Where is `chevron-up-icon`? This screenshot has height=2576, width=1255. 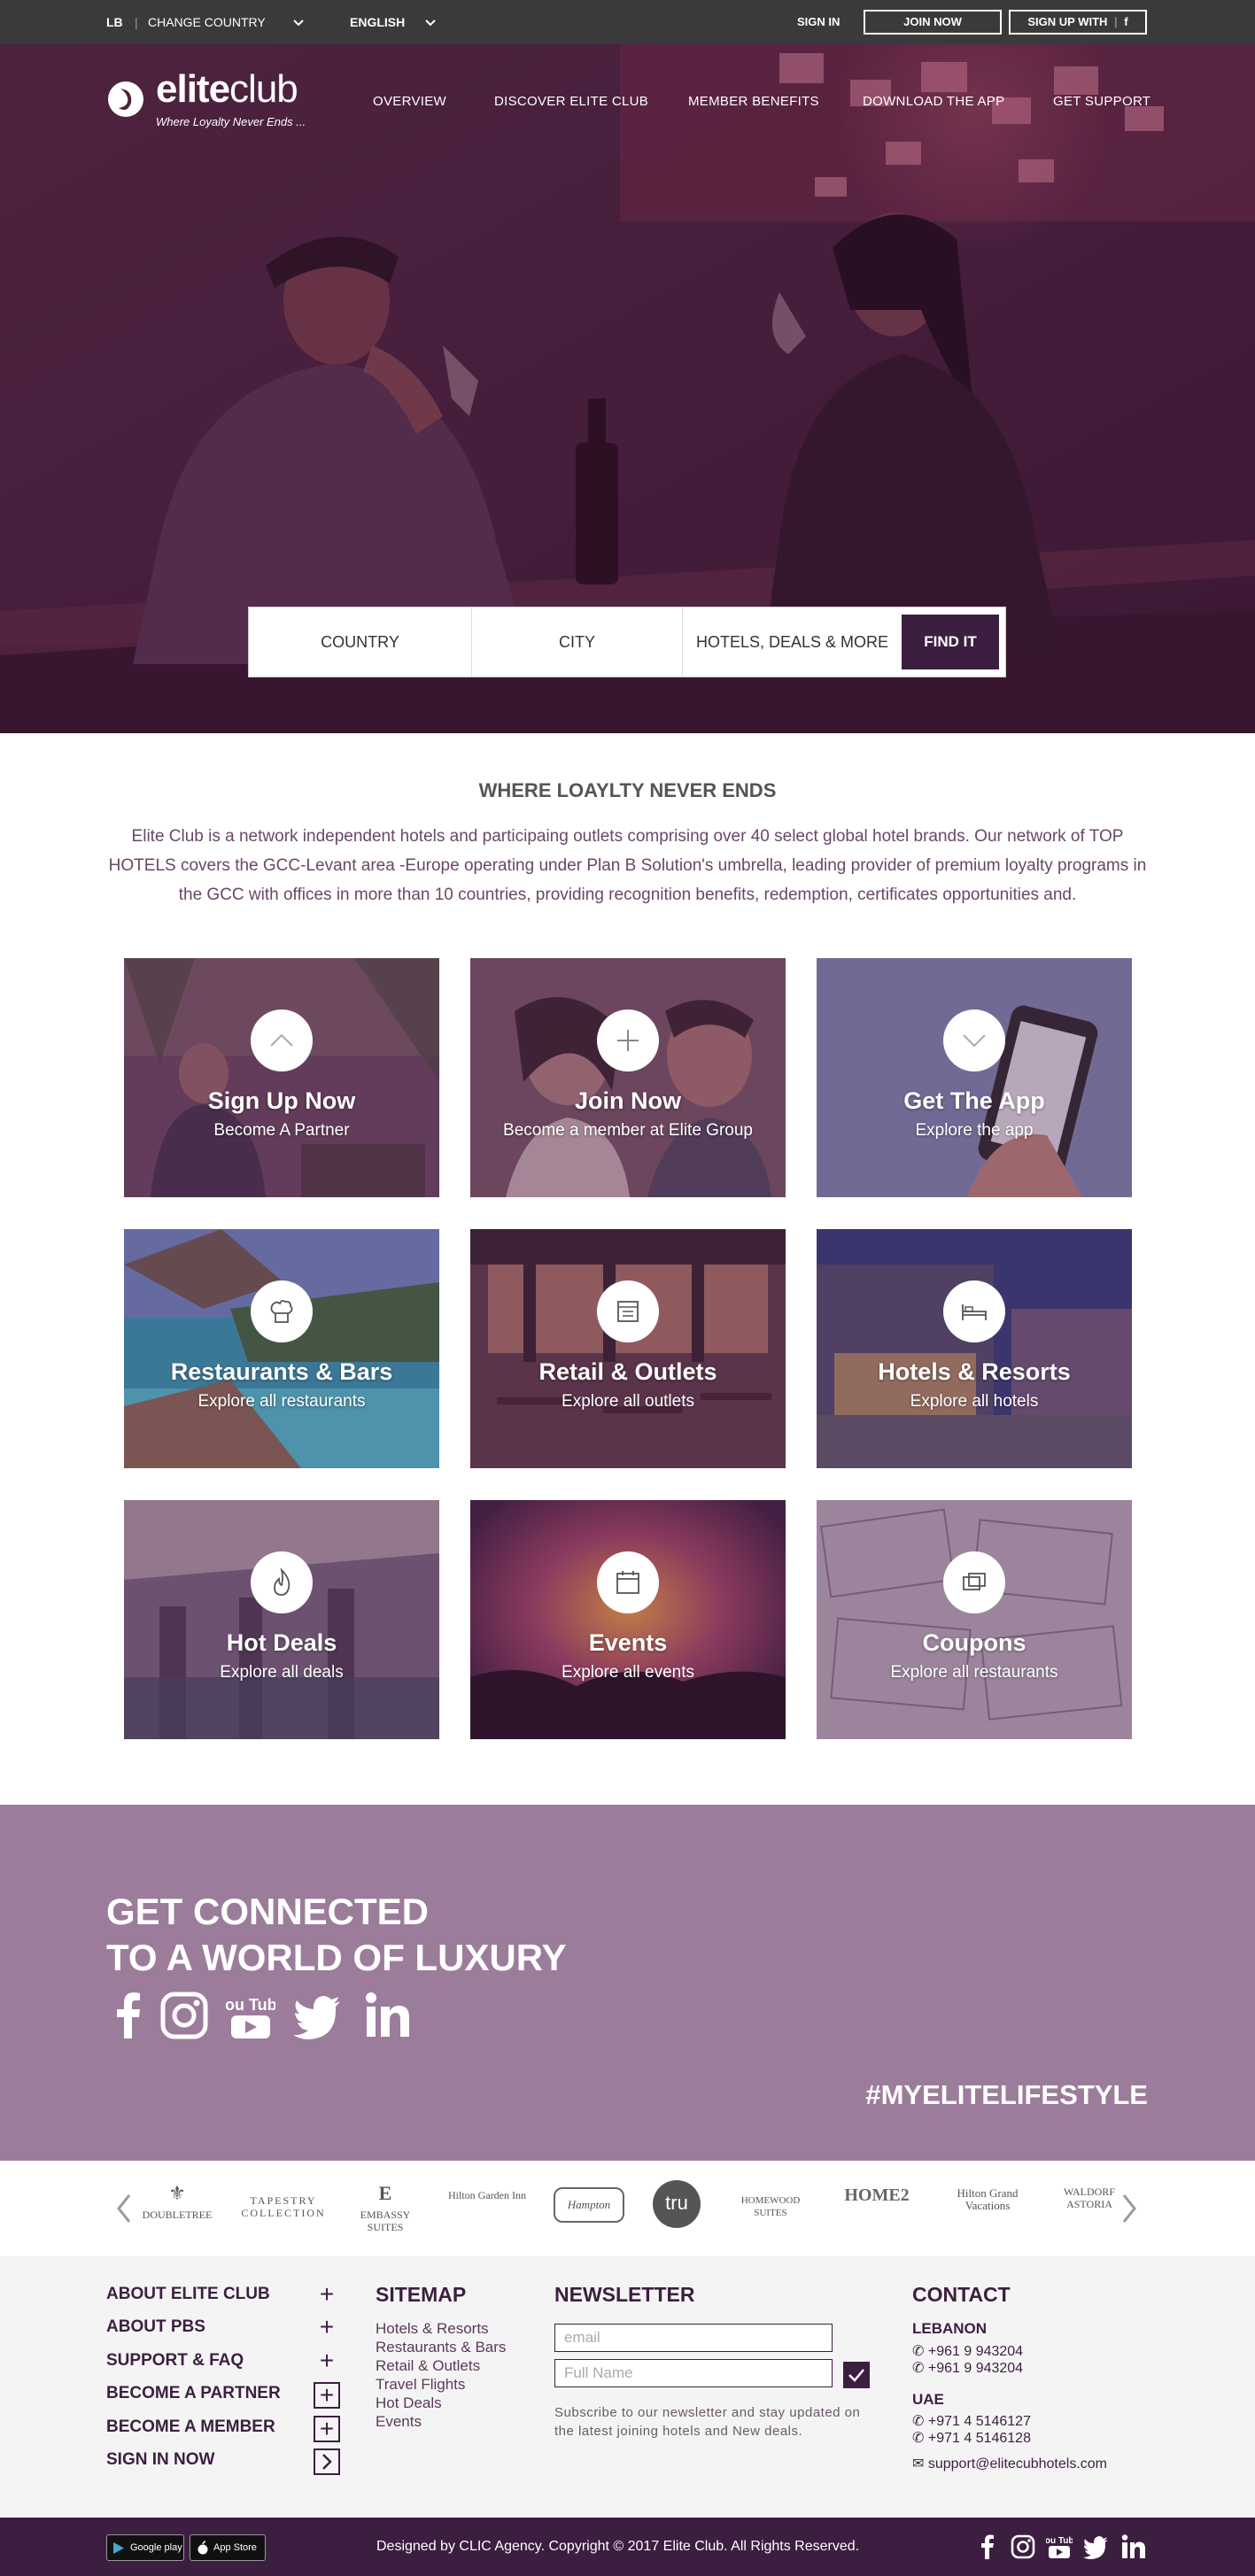
chevron-up-icon is located at coordinates (282, 1040).